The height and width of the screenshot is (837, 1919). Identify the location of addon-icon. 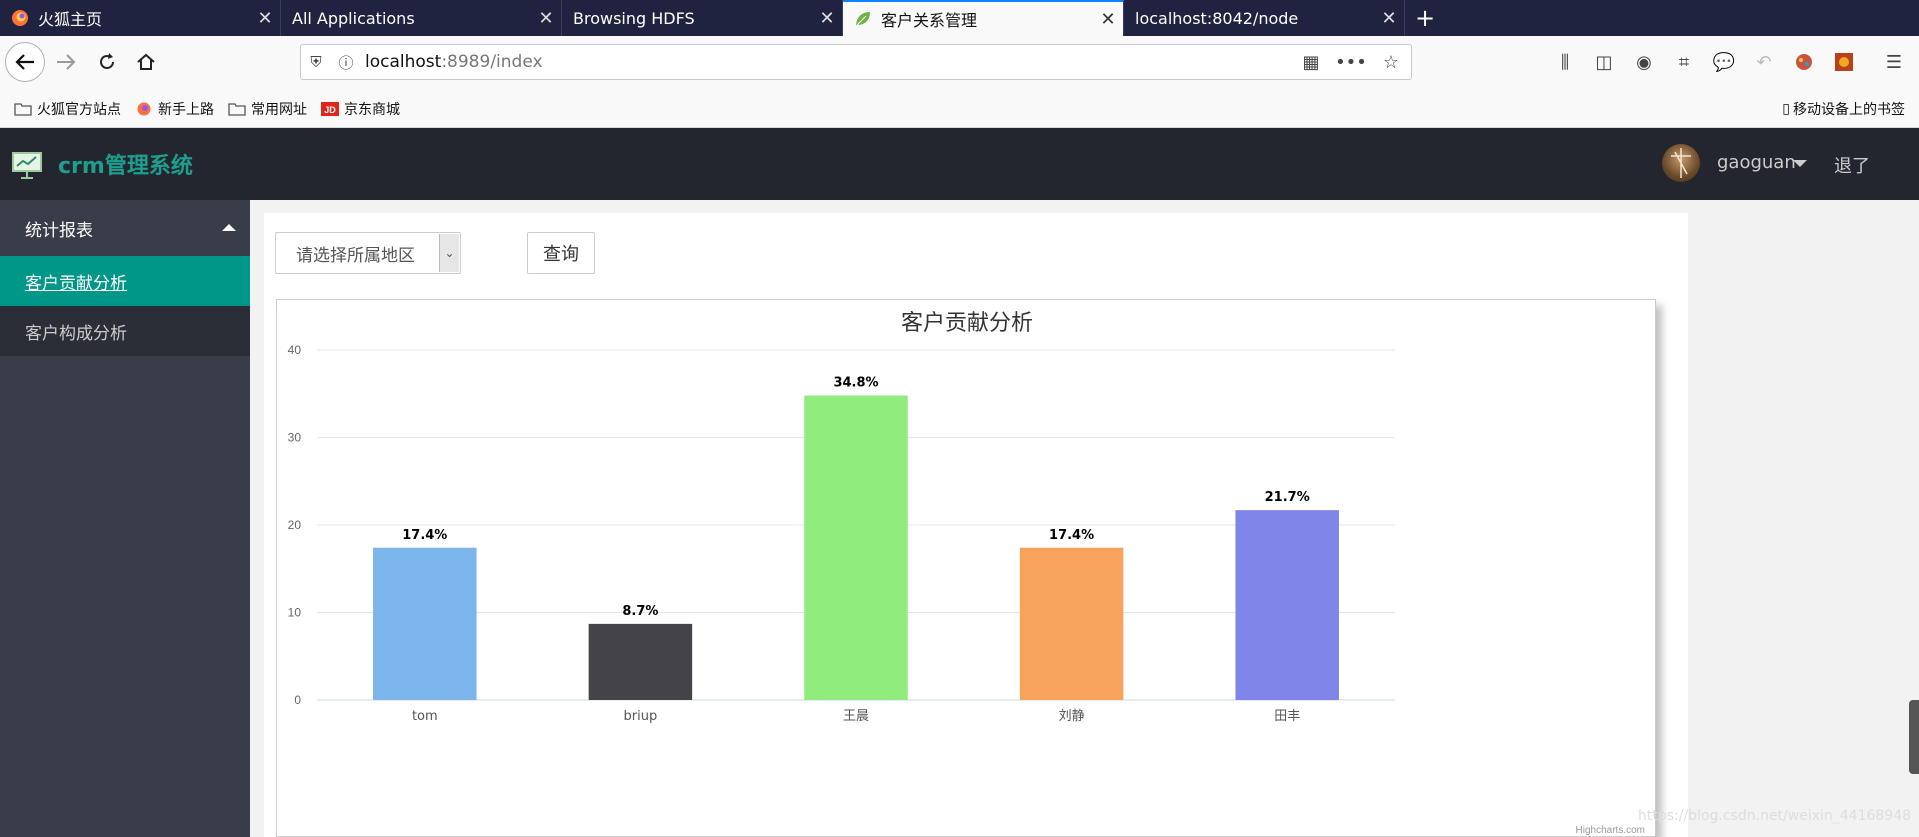
(1844, 62).